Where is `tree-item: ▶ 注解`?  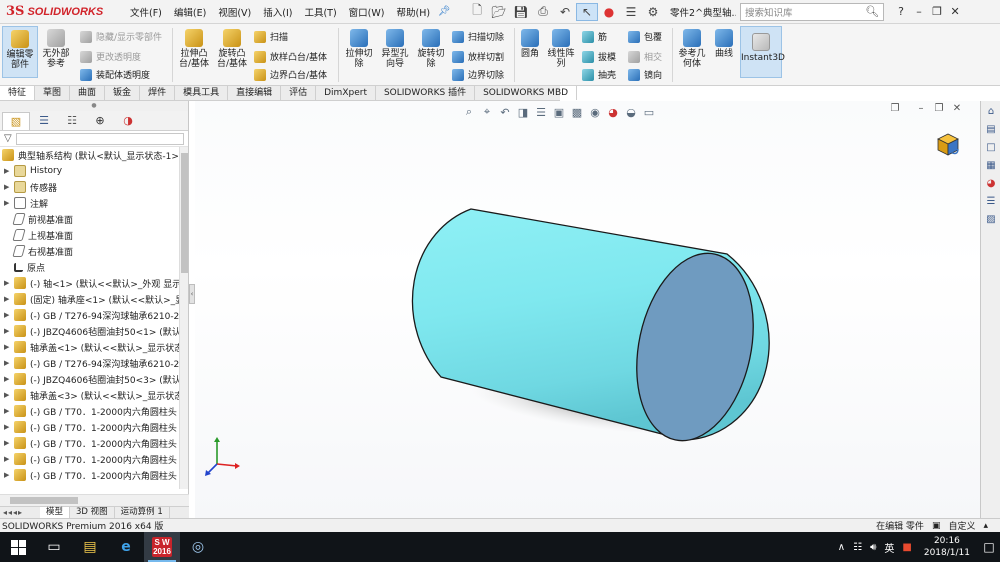
tree-item: ▶ 注解 is located at coordinates (94, 203).